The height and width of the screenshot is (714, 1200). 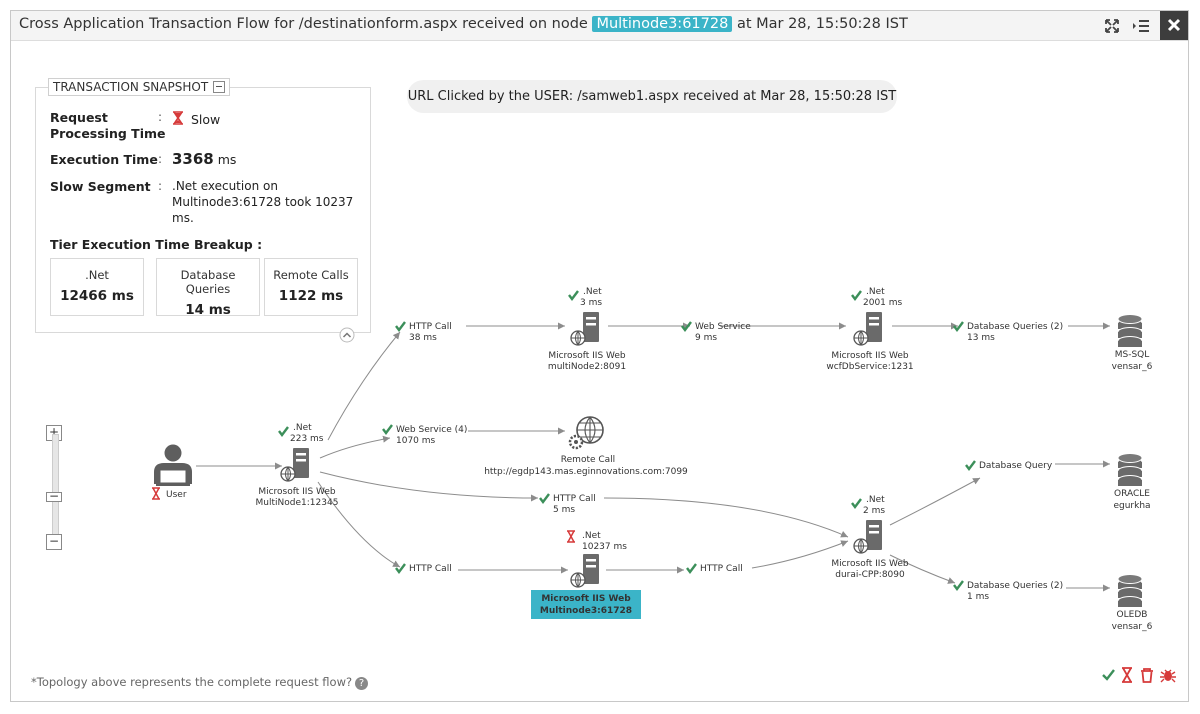 I want to click on edge-label-db-query-name: Database Query, so click(x=1016, y=466).